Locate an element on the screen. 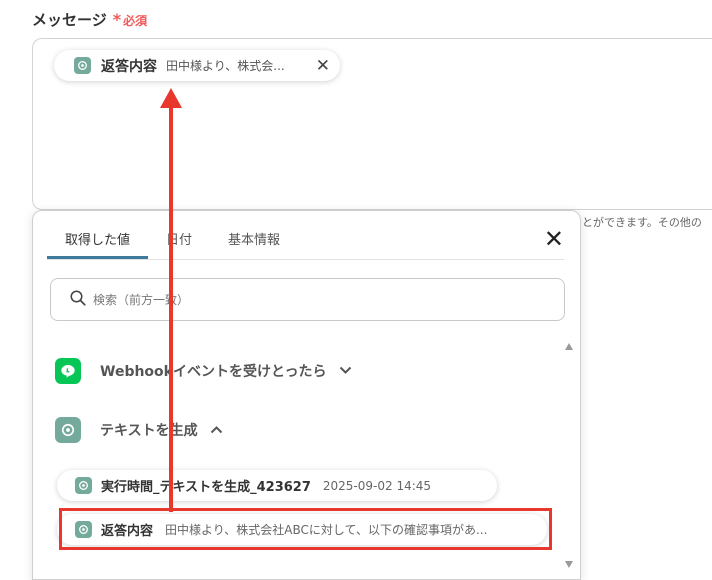 The width and height of the screenshot is (712, 580). group-generate-text-label: テキストを生成 is located at coordinates (149, 431).